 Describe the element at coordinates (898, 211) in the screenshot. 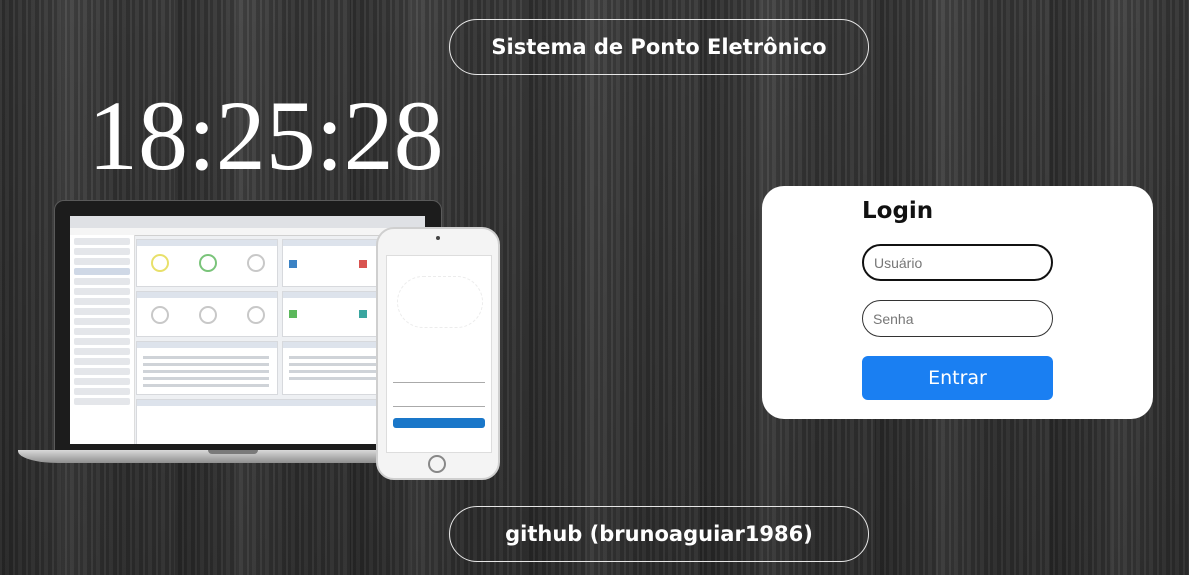

I see `login-title: Login` at that location.